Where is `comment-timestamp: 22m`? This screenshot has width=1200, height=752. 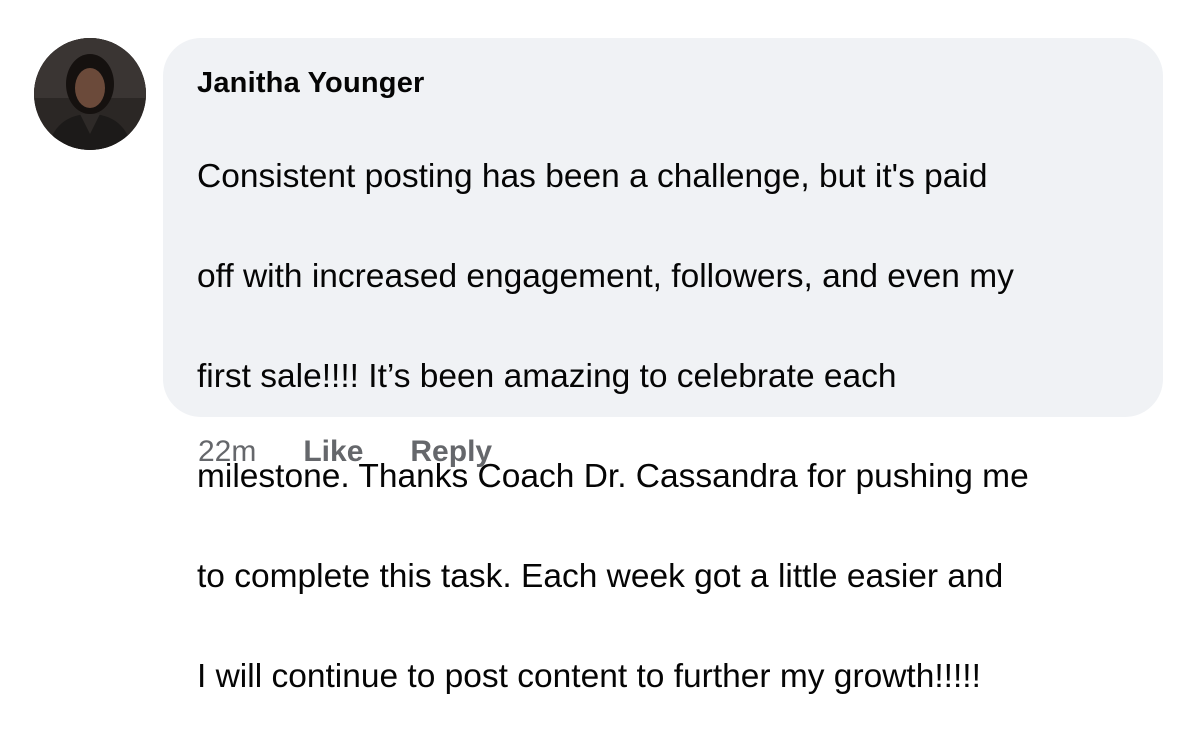
comment-timestamp: 22m is located at coordinates (227, 452).